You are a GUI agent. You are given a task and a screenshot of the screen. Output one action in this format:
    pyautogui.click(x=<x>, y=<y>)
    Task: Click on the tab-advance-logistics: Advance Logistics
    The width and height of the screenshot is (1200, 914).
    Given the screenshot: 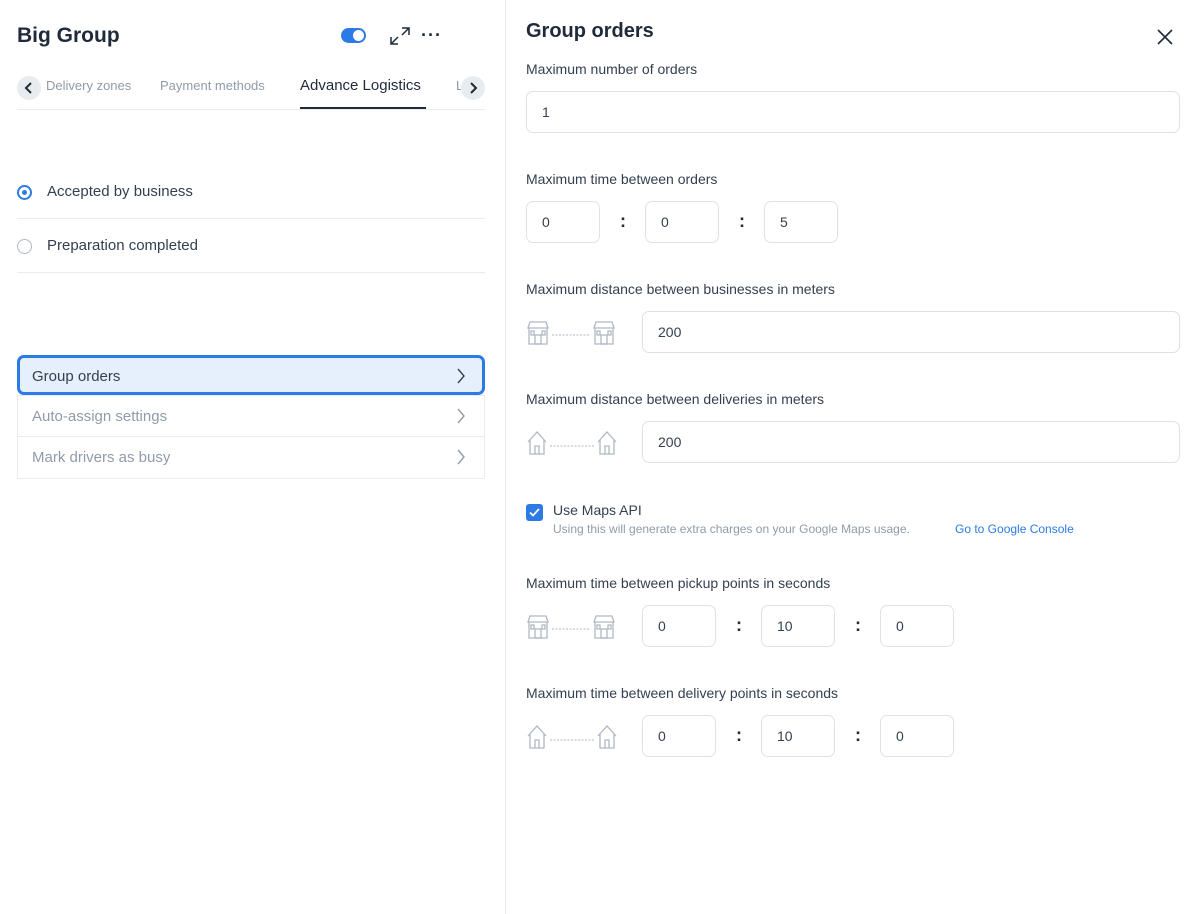 What is the action you would take?
    pyautogui.click(x=360, y=85)
    